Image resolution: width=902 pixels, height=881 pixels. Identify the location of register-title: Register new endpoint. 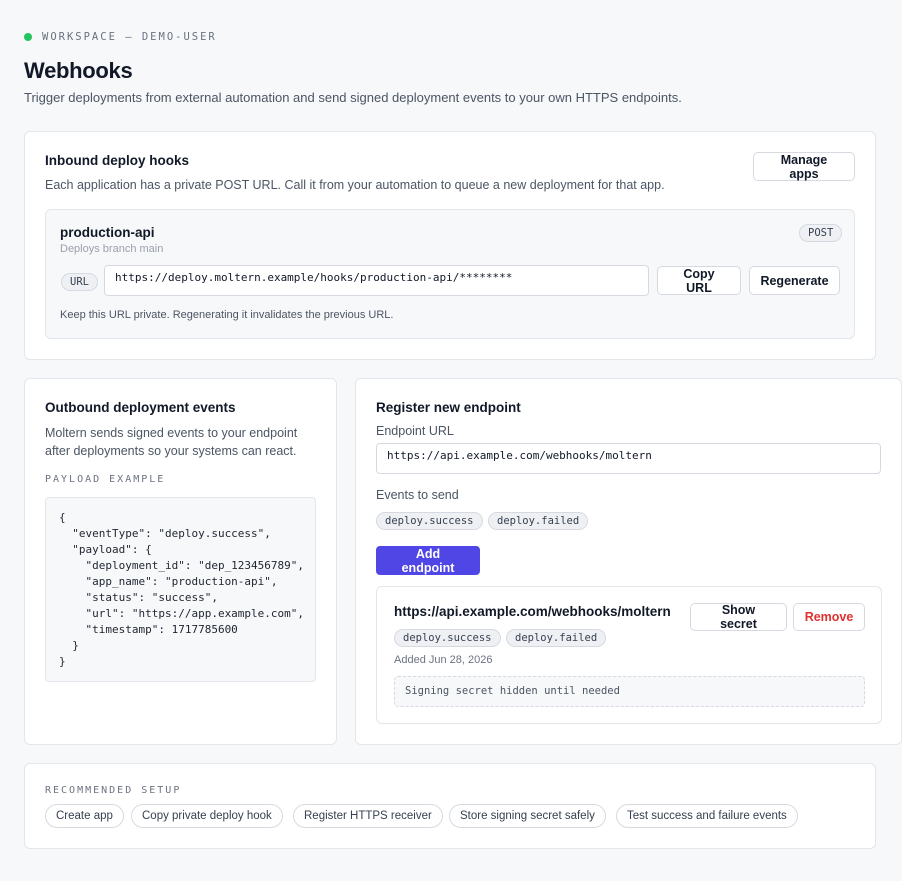
(448, 407).